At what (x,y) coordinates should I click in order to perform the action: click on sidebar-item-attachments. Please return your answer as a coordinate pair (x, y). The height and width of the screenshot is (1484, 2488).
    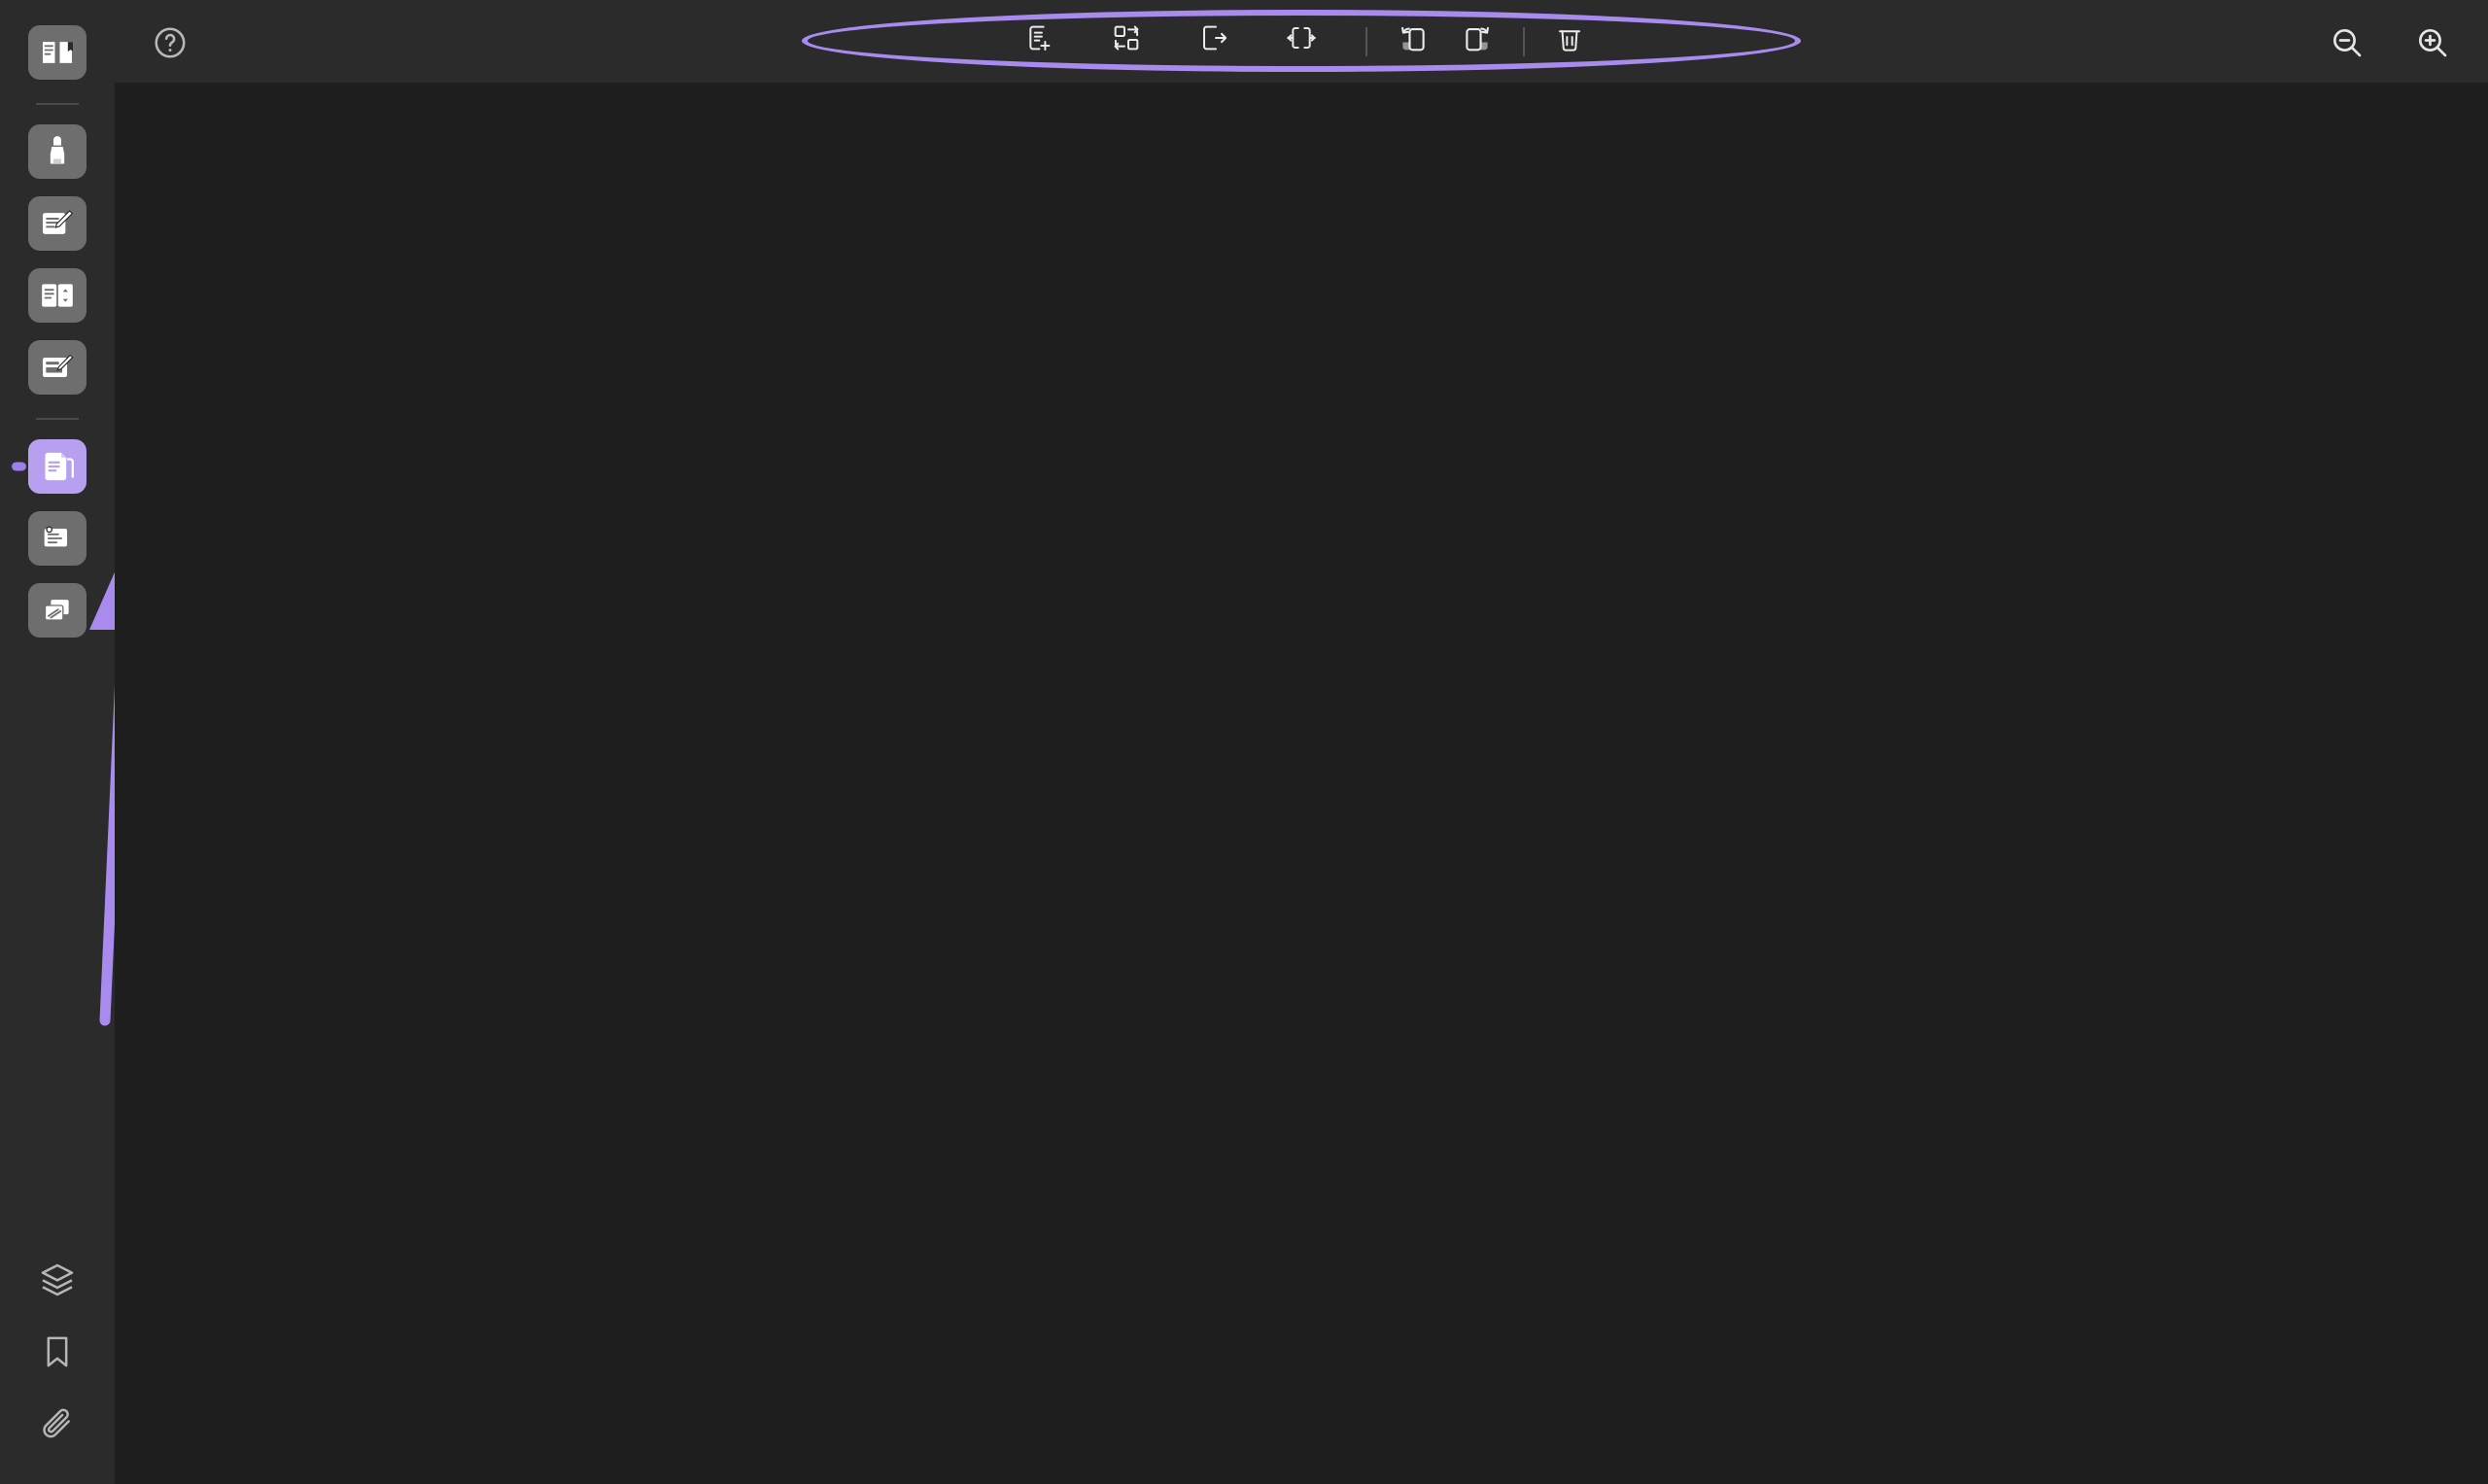
    Looking at the image, I should click on (57, 1424).